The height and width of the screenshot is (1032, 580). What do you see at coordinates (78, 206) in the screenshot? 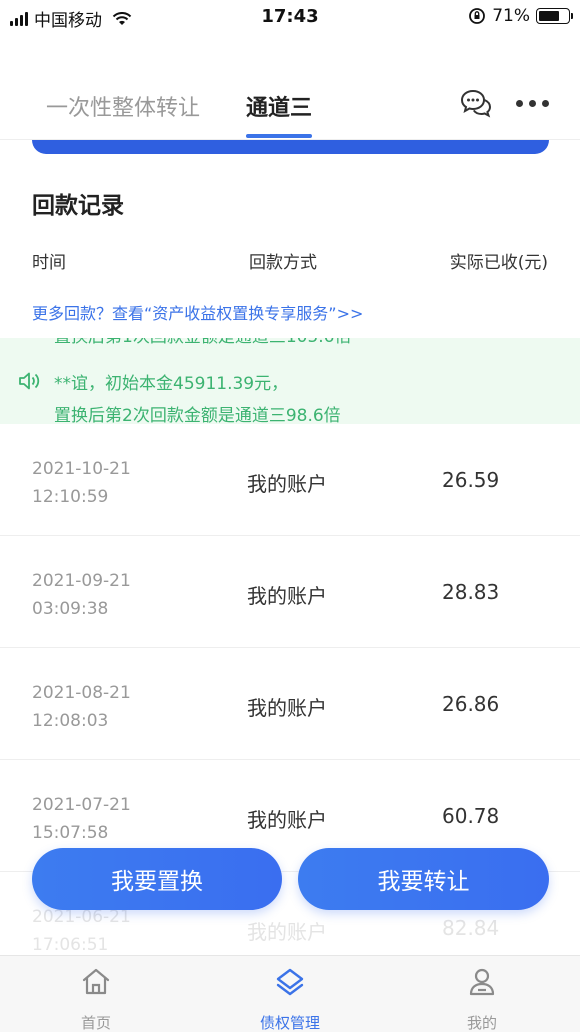
I see `section-title: 回款记录` at bounding box center [78, 206].